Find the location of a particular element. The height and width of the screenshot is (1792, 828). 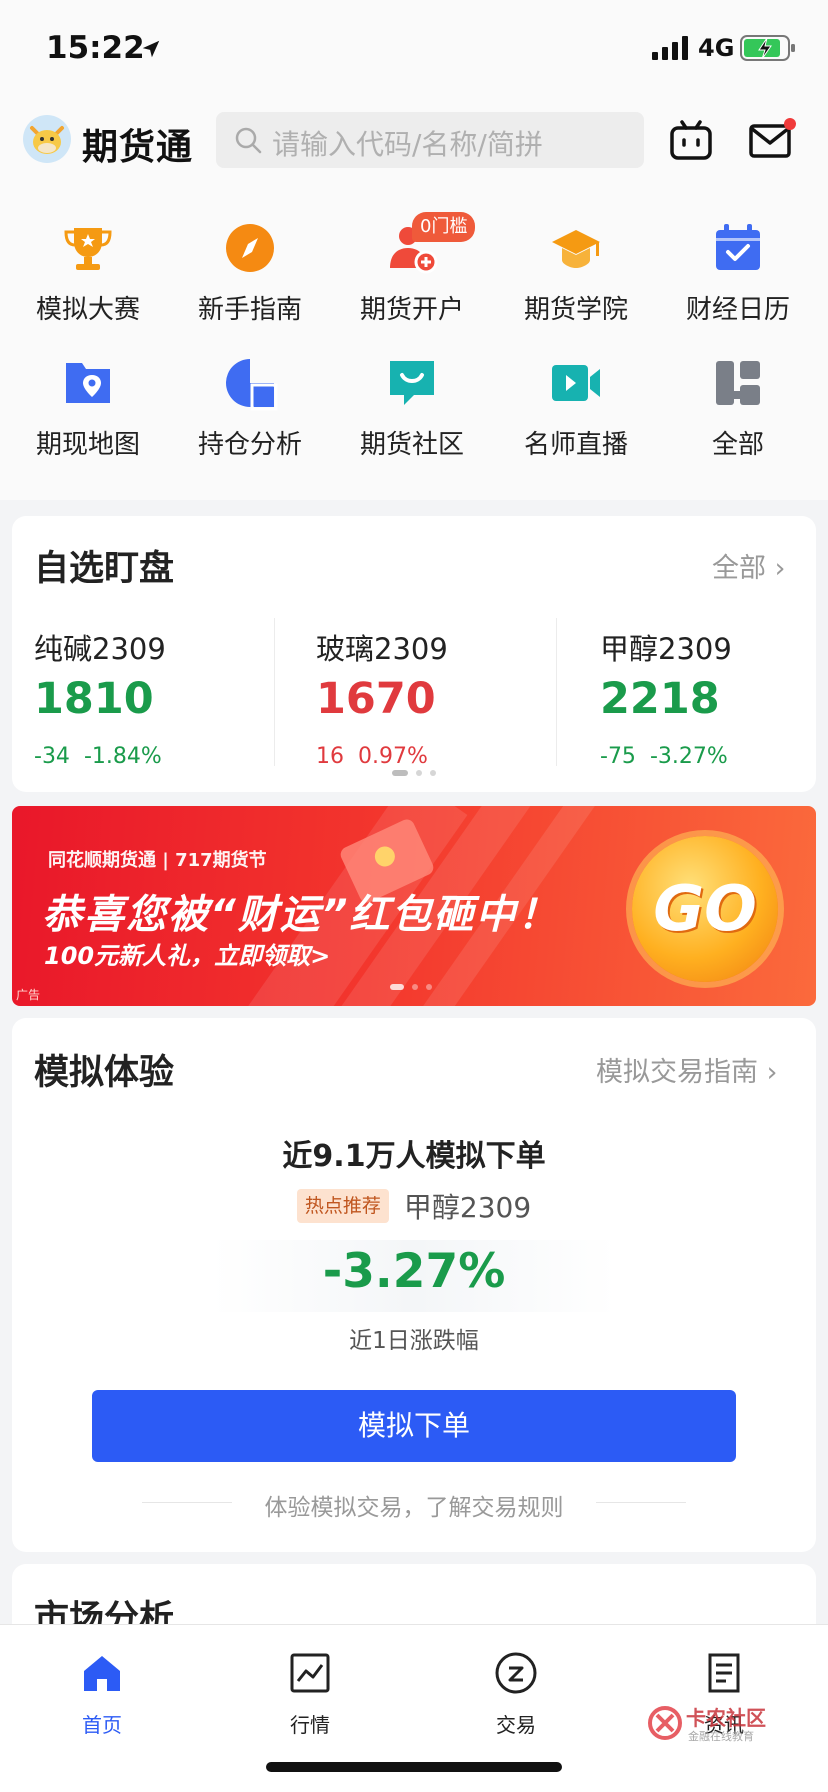

tab-label: 交易 is located at coordinates (516, 1725).